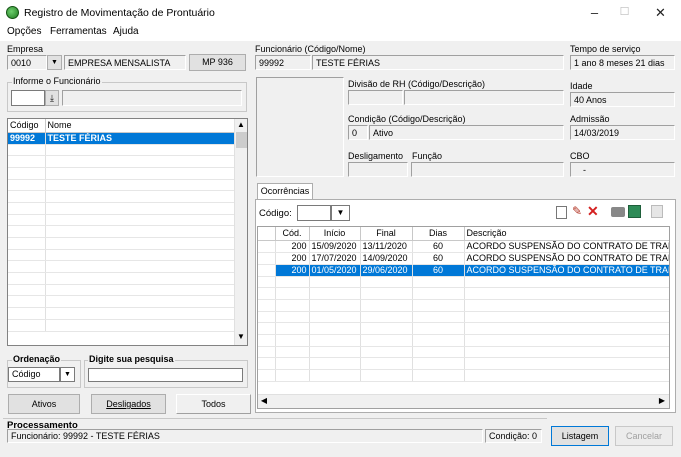 Image resolution: width=681 pixels, height=457 pixels. Describe the element at coordinates (44, 404) in the screenshot. I see `ativos-button: Ativos` at that location.